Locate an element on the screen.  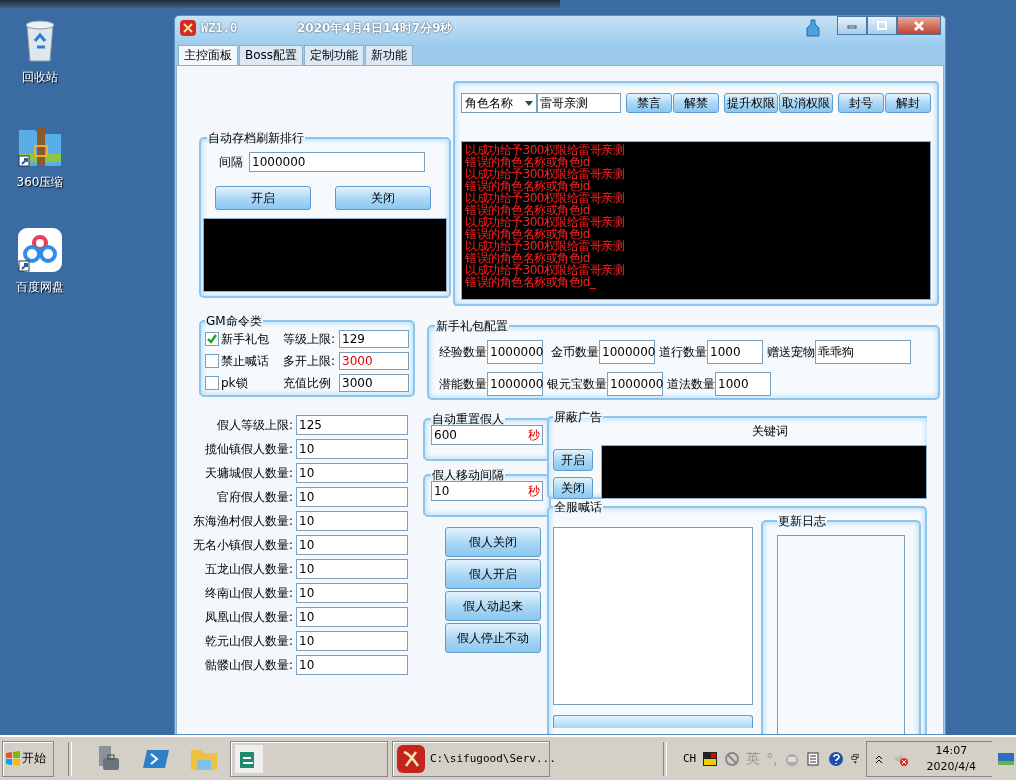
button: 提升权限 is located at coordinates (751, 103).